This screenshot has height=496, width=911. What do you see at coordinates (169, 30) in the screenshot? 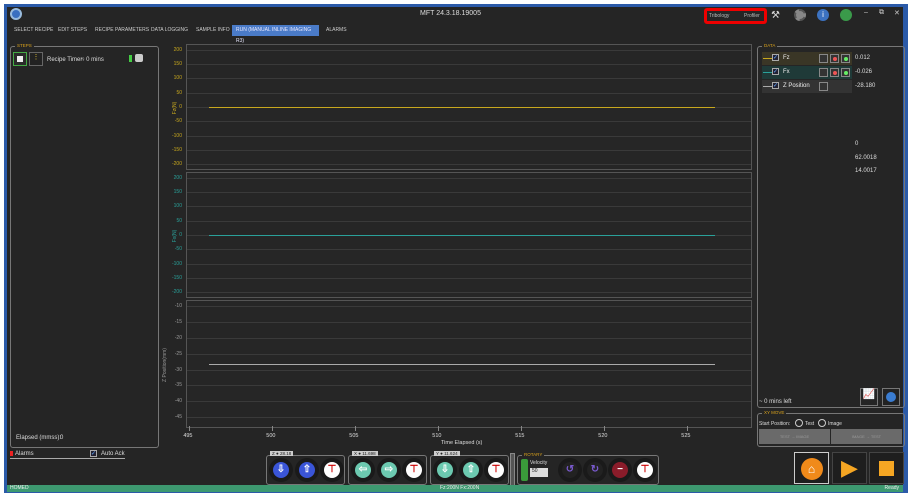
I see `tab-data-logging: DATA LOGGING` at bounding box center [169, 30].